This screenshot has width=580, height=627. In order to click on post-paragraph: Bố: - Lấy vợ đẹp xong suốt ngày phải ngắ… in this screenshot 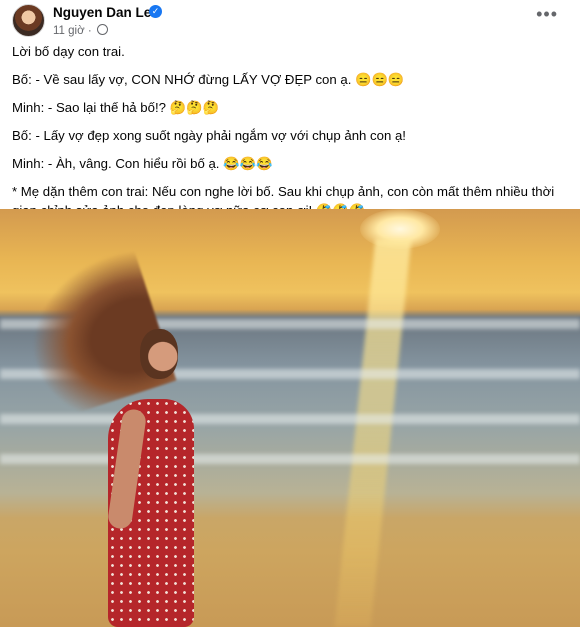, I will do `click(209, 135)`.